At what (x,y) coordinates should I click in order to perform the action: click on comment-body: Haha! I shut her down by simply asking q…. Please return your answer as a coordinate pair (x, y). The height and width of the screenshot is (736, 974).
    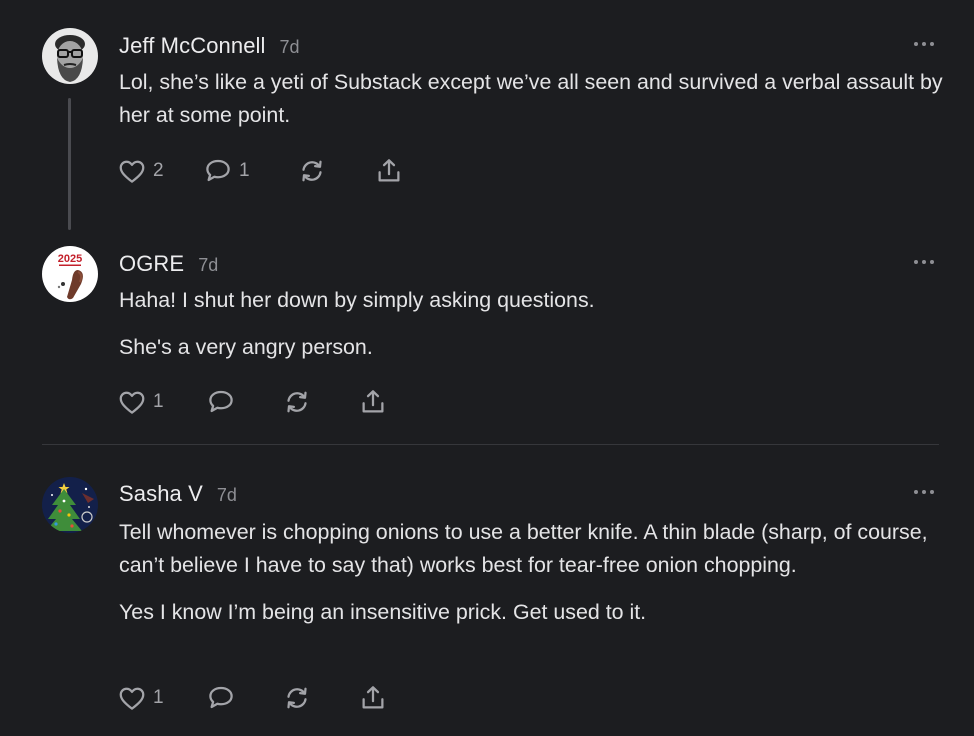
    Looking at the image, I should click on (536, 324).